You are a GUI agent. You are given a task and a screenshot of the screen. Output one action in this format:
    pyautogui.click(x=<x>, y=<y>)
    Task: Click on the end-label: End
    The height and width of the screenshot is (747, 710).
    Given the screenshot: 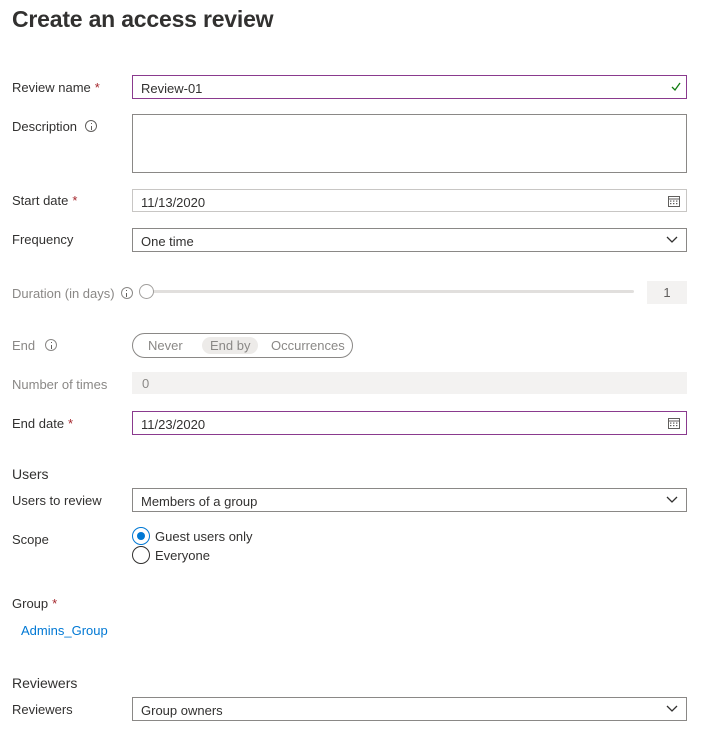 What is the action you would take?
    pyautogui.click(x=35, y=345)
    